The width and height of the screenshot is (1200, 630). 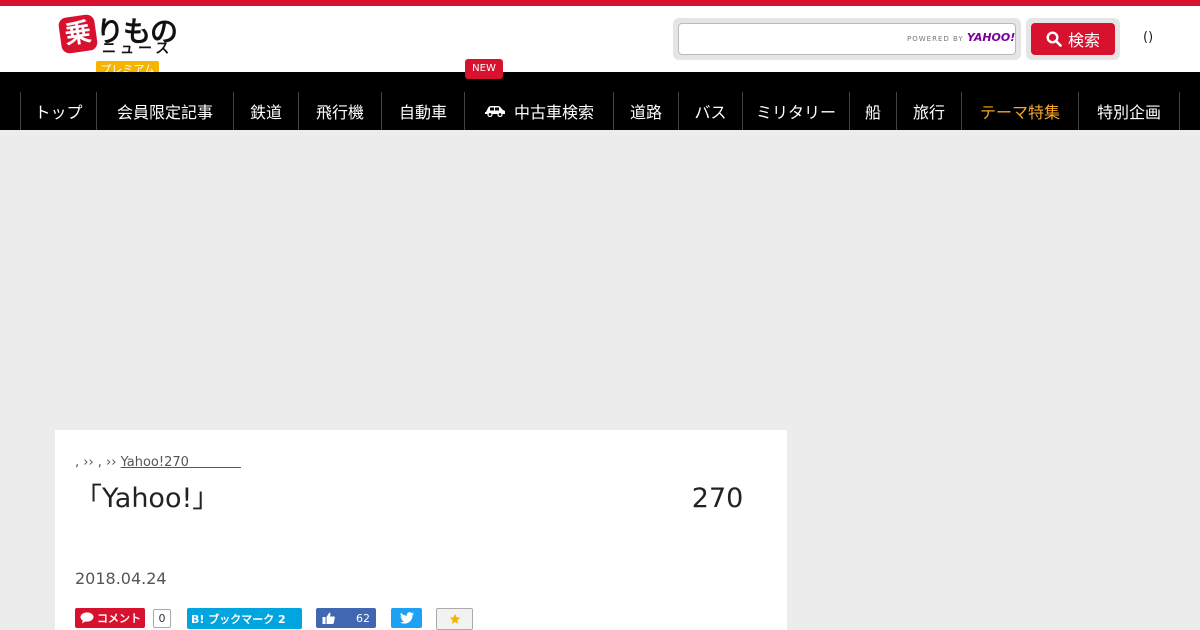 I want to click on site-logo: 乗 りもの ニュース, so click(x=122, y=38).